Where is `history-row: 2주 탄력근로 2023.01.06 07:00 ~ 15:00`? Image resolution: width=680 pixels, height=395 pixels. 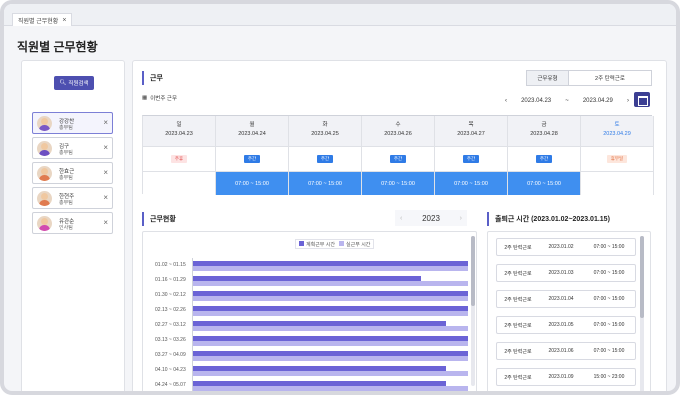
history-row: 2주 탄력근로 2023.01.06 07:00 ~ 15:00 is located at coordinates (566, 351).